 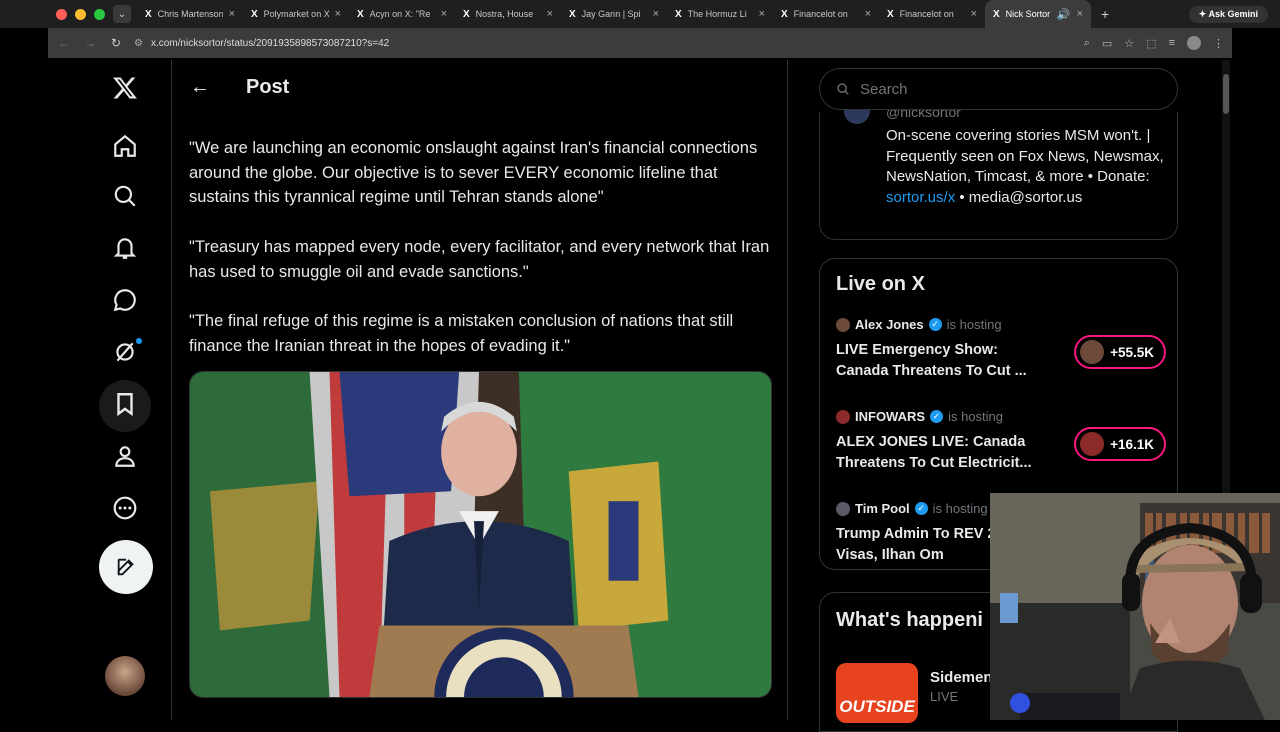 What do you see at coordinates (99, 14) in the screenshot?
I see `maximize-window-button` at bounding box center [99, 14].